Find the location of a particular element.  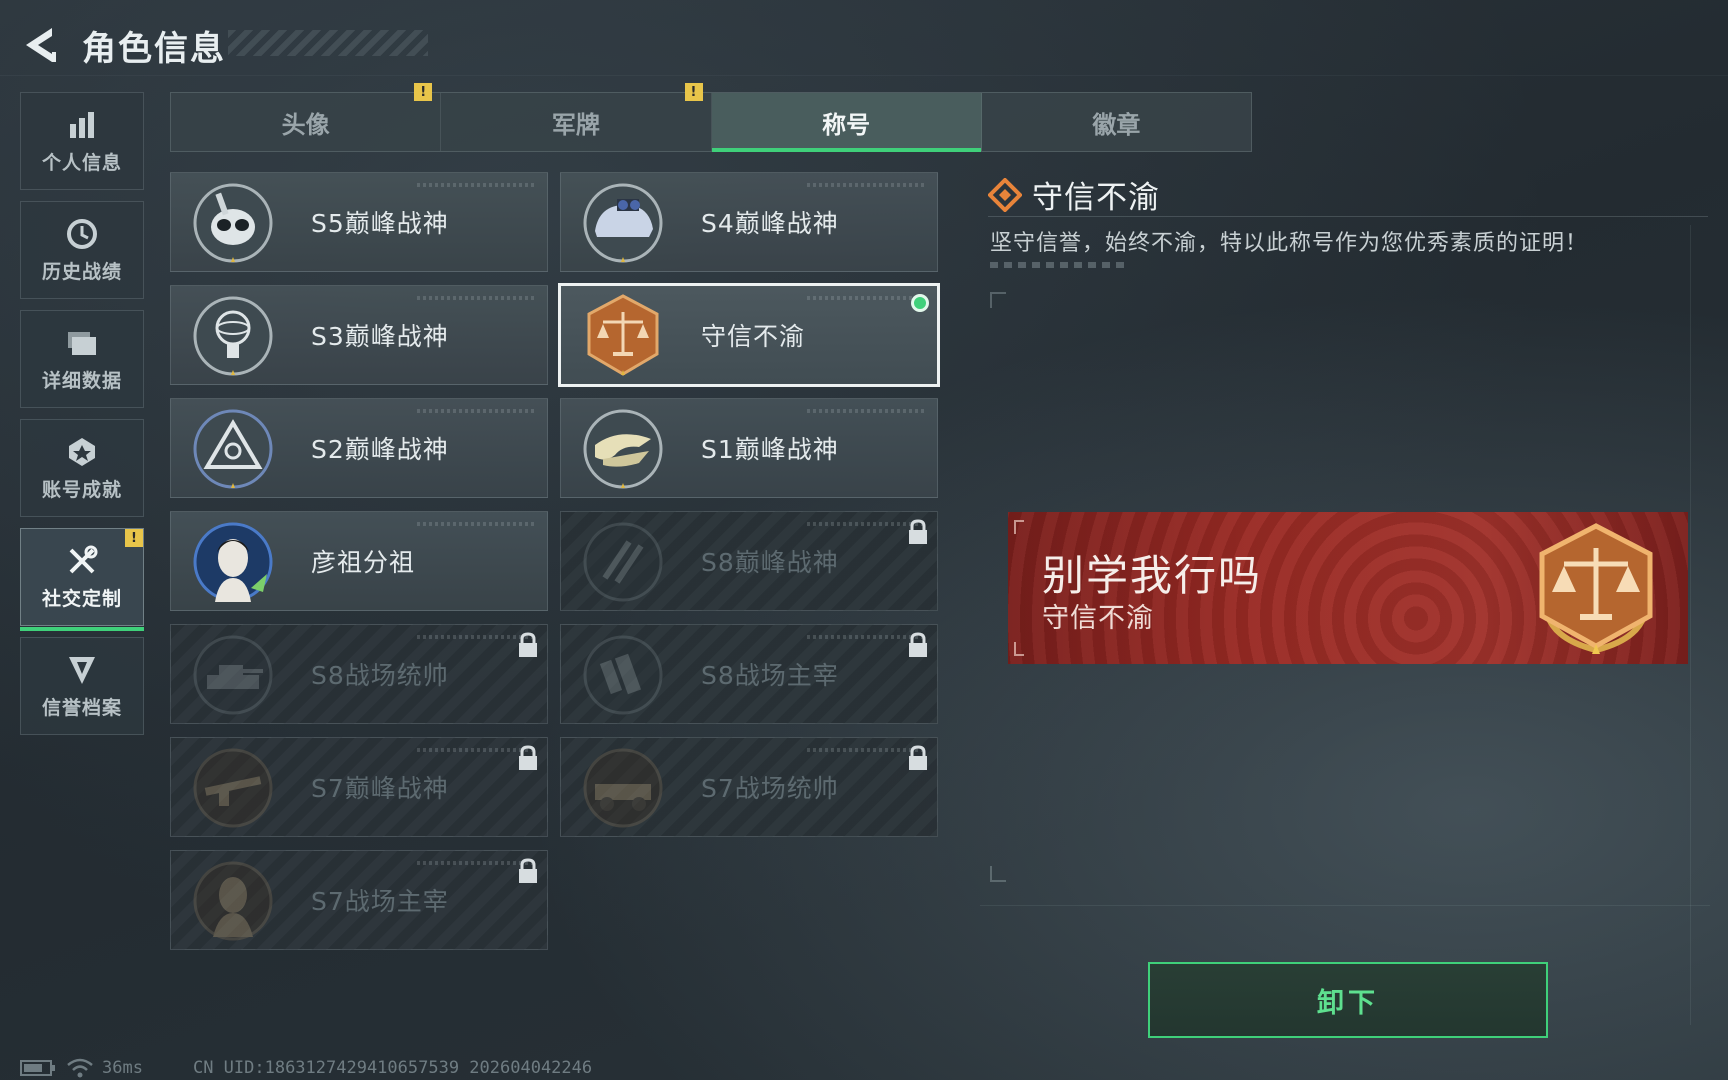

sidebar: 个人信息 历史战绩 详细数据 账号成就 ! 社交定制 信誉档案 is located at coordinates (82, 419).